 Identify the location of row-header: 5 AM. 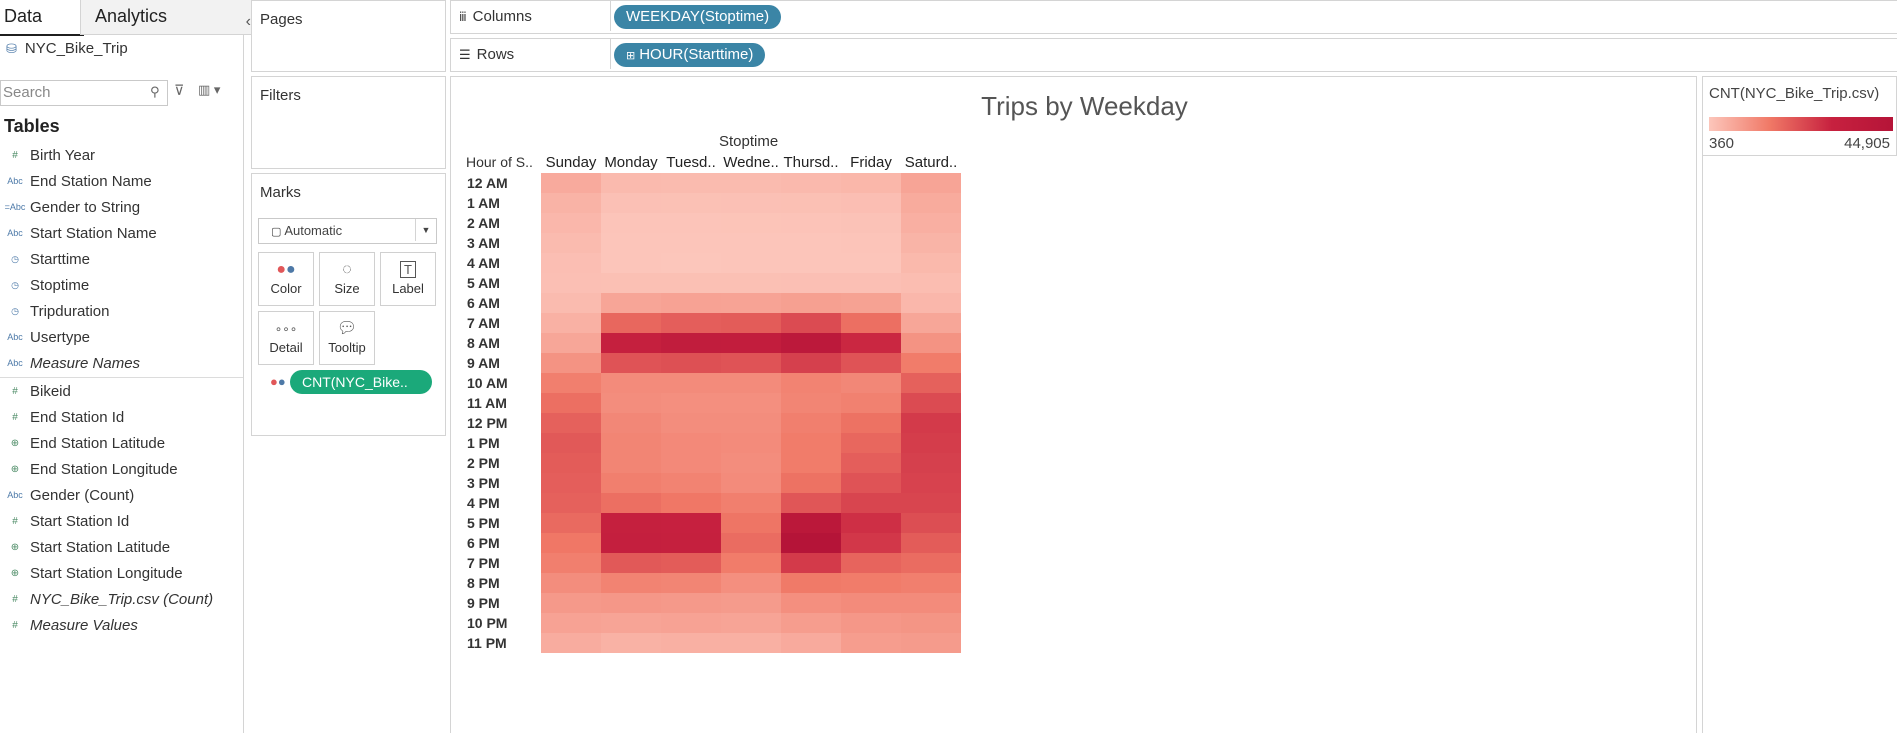
(483, 283).